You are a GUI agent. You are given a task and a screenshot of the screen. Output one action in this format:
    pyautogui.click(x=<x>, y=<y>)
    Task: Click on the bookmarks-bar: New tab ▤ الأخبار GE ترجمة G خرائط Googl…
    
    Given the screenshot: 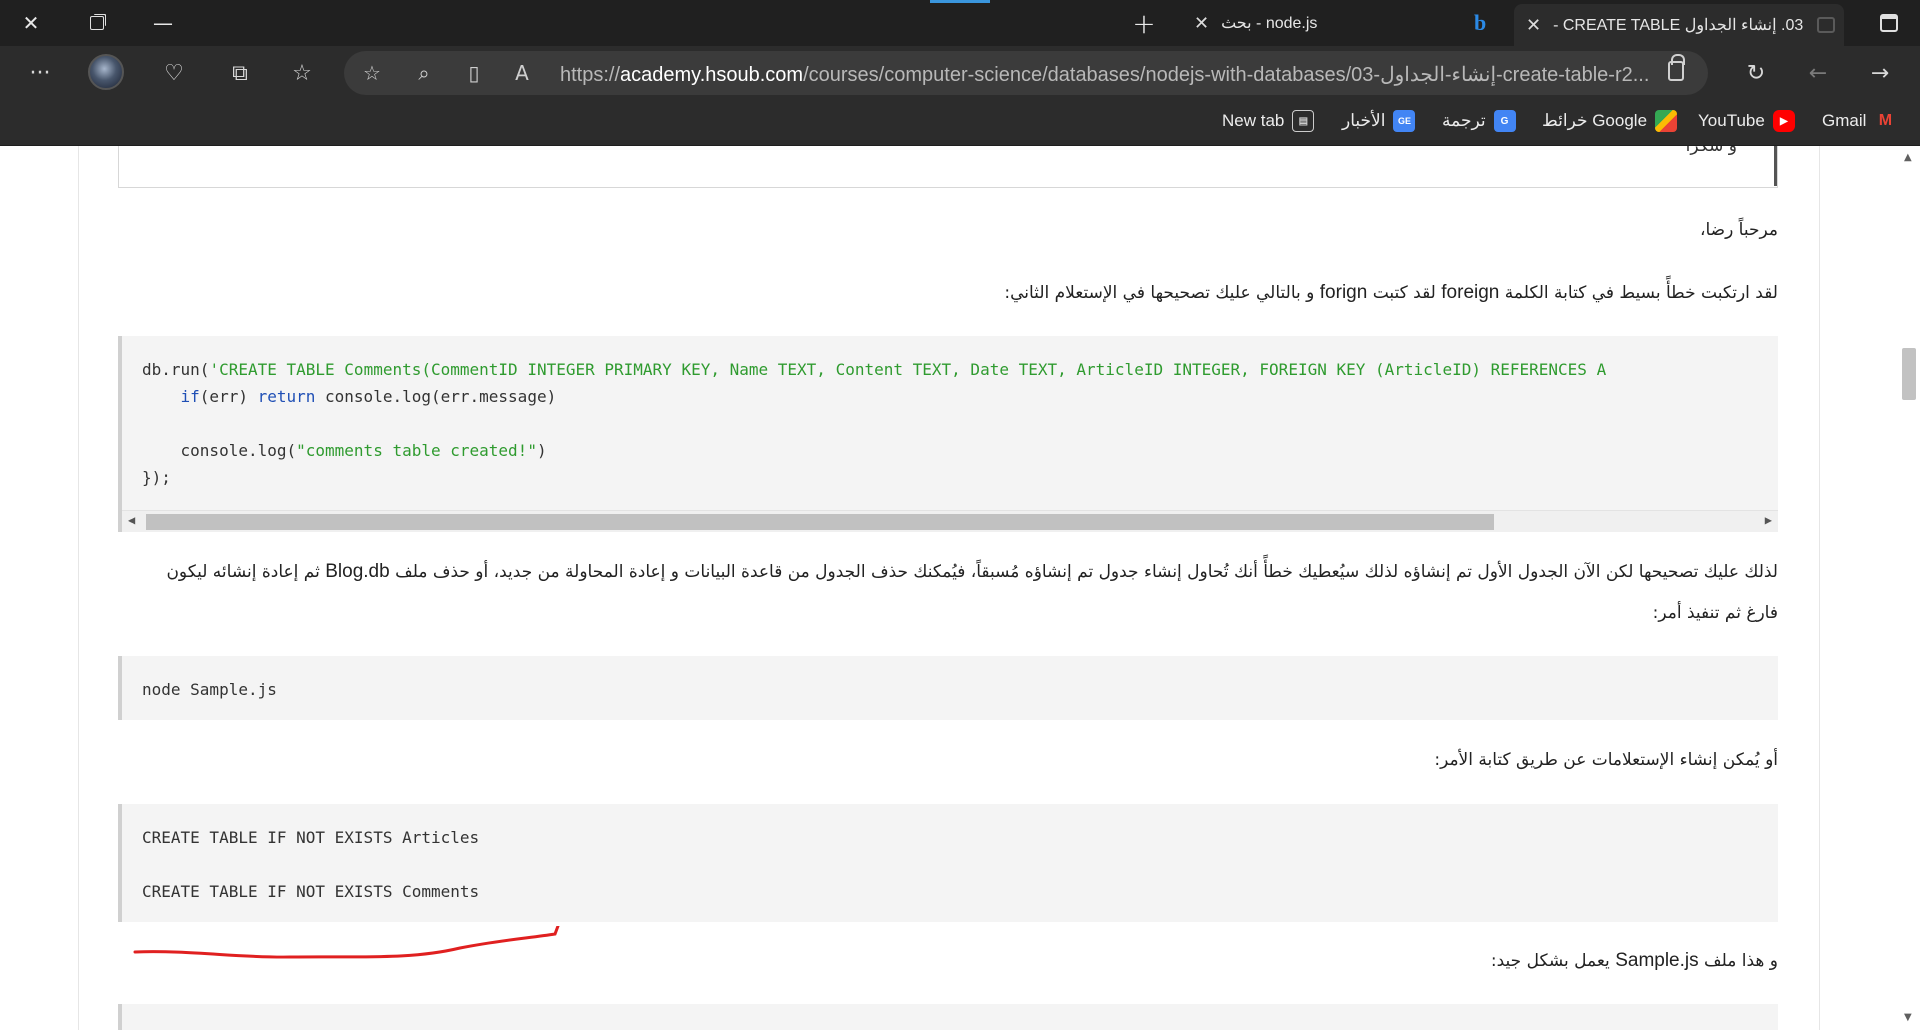 What is the action you would take?
    pyautogui.click(x=960, y=123)
    